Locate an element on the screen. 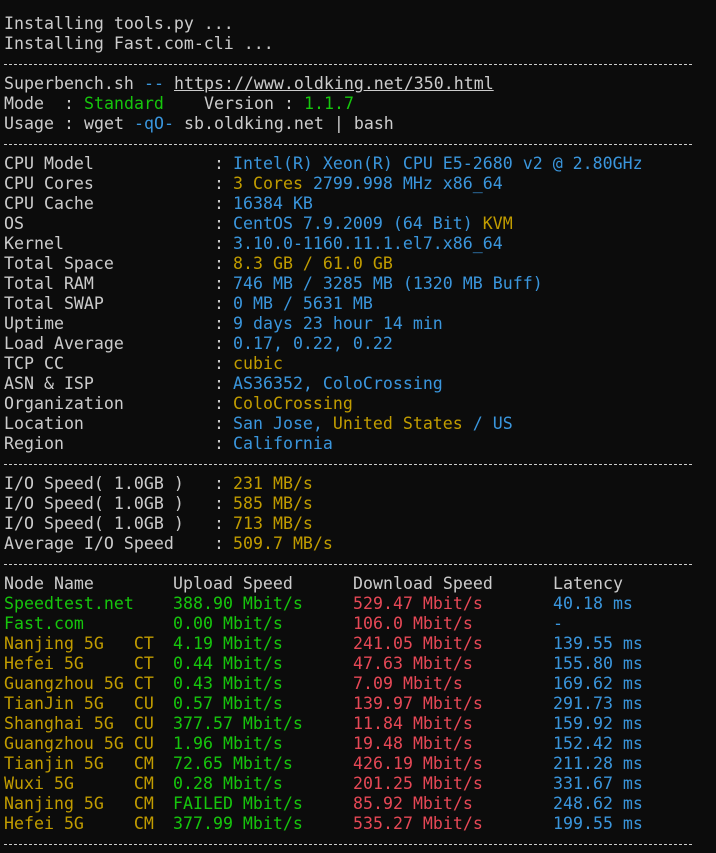 Image resolution: width=716 pixels, height=853 pixels. download-speed-cell: 201.25 Mbit/s is located at coordinates (418, 783).